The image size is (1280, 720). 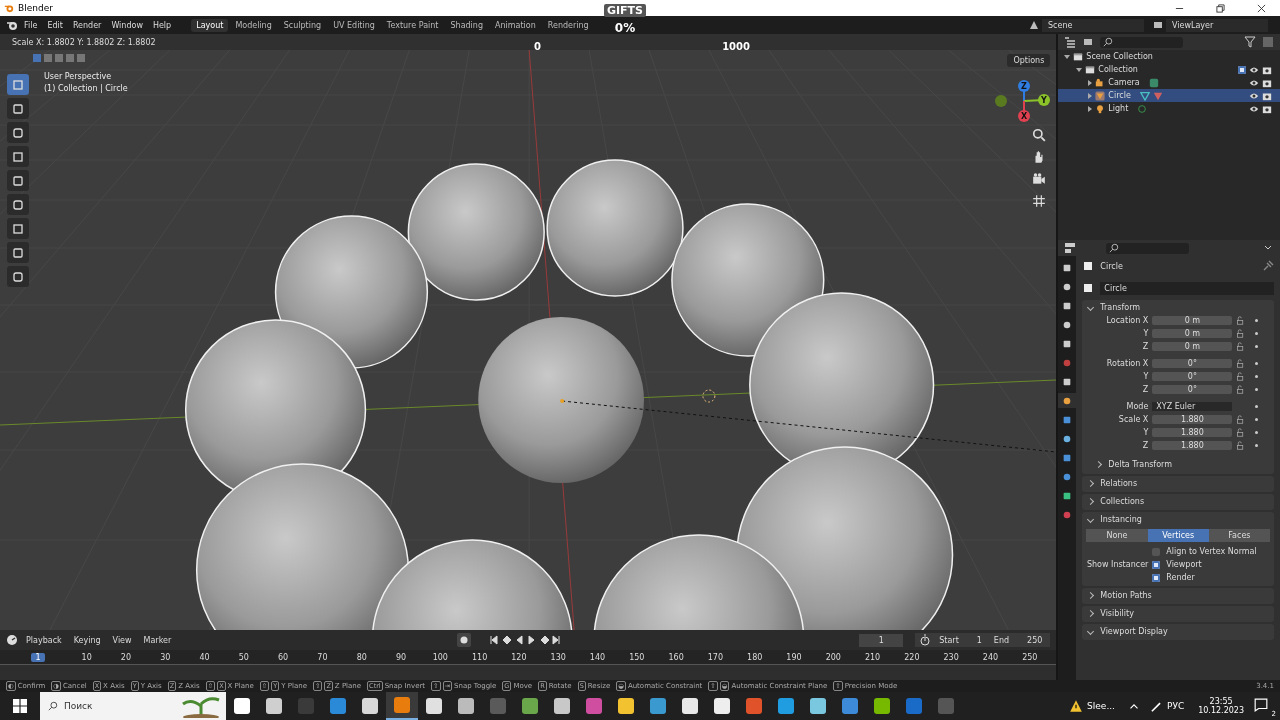 I want to click on warning-icon, so click(x=1076, y=706).